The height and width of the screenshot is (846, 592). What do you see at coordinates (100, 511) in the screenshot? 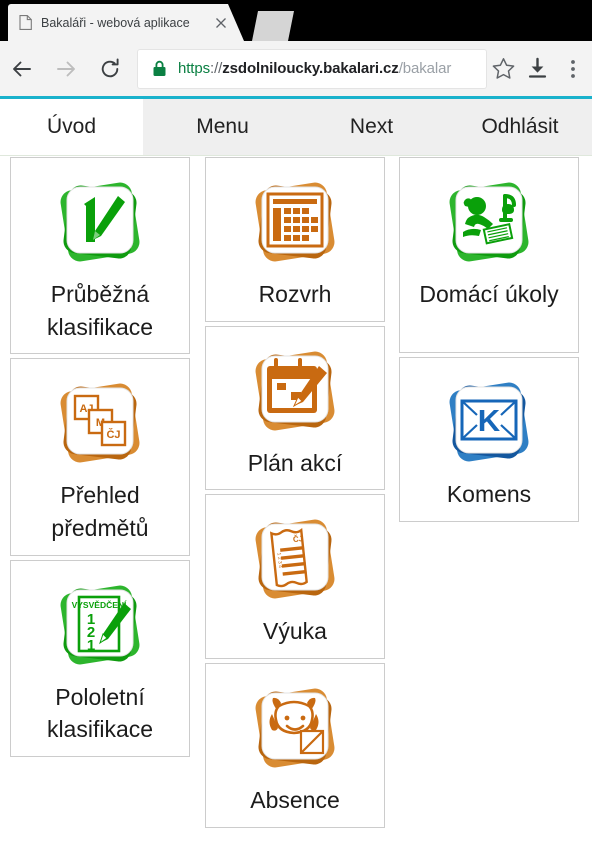
I see `tile-label: Přehled předmětů` at bounding box center [100, 511].